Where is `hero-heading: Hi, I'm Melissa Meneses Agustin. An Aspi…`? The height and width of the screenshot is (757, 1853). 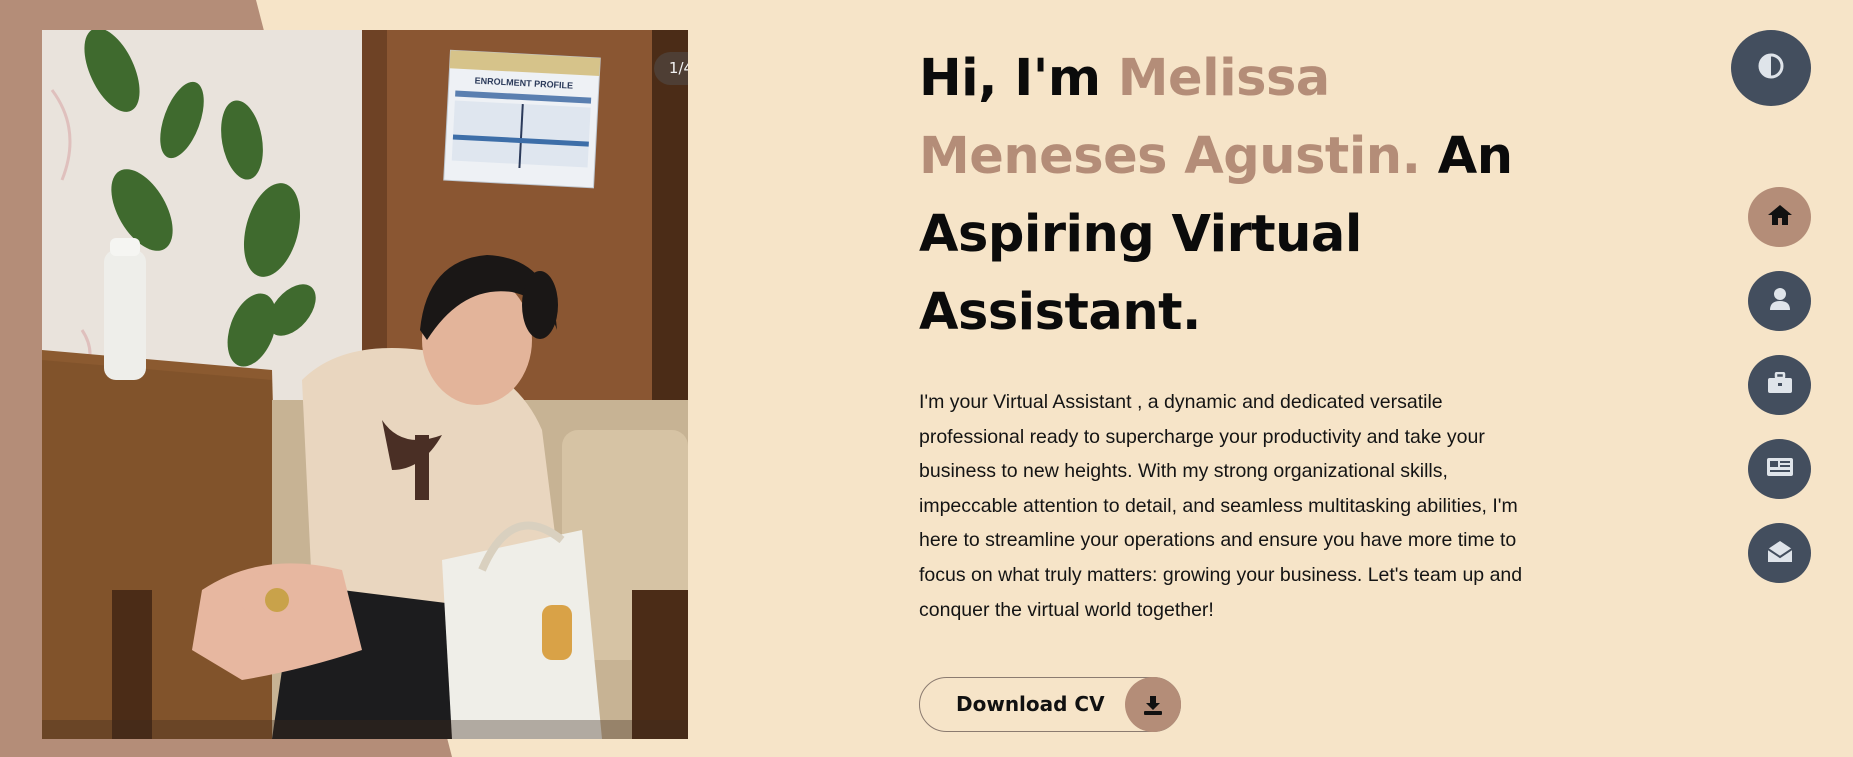 hero-heading: Hi, I'm Melissa Meneses Agustin. An Aspi… is located at coordinates (1239, 196).